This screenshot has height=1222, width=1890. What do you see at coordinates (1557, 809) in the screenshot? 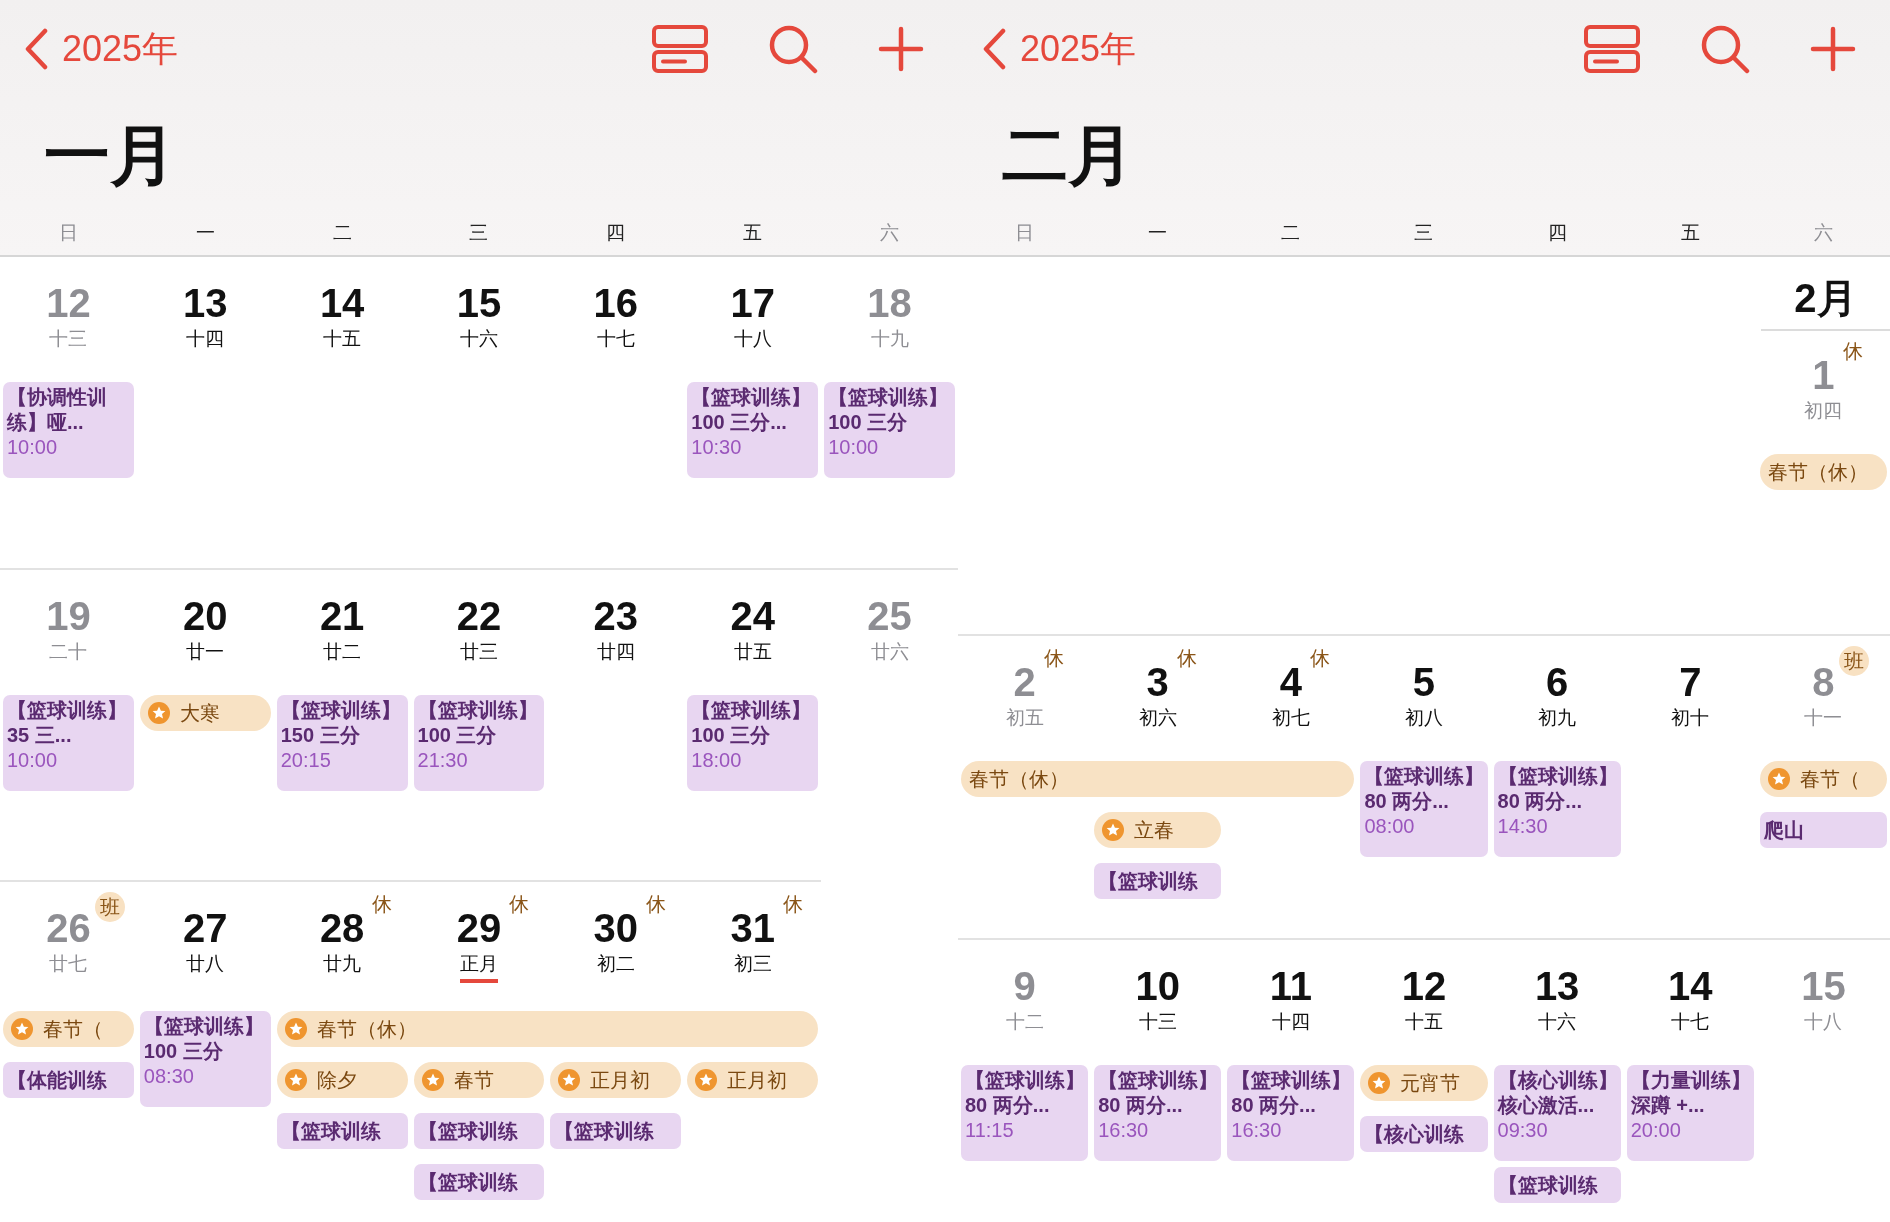
I see `event-card: 【篮球训练】 80 两分... 14:30` at bounding box center [1557, 809].